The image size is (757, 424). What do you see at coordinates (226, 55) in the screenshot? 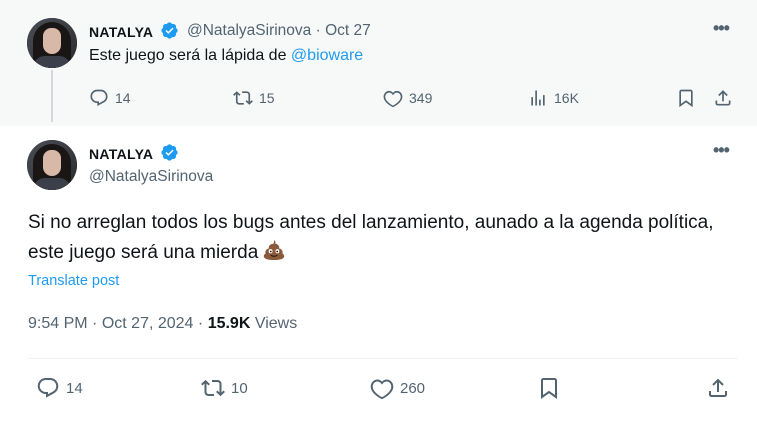
I see `parent-tweet-text: Este juego será la lápida de @bioware` at bounding box center [226, 55].